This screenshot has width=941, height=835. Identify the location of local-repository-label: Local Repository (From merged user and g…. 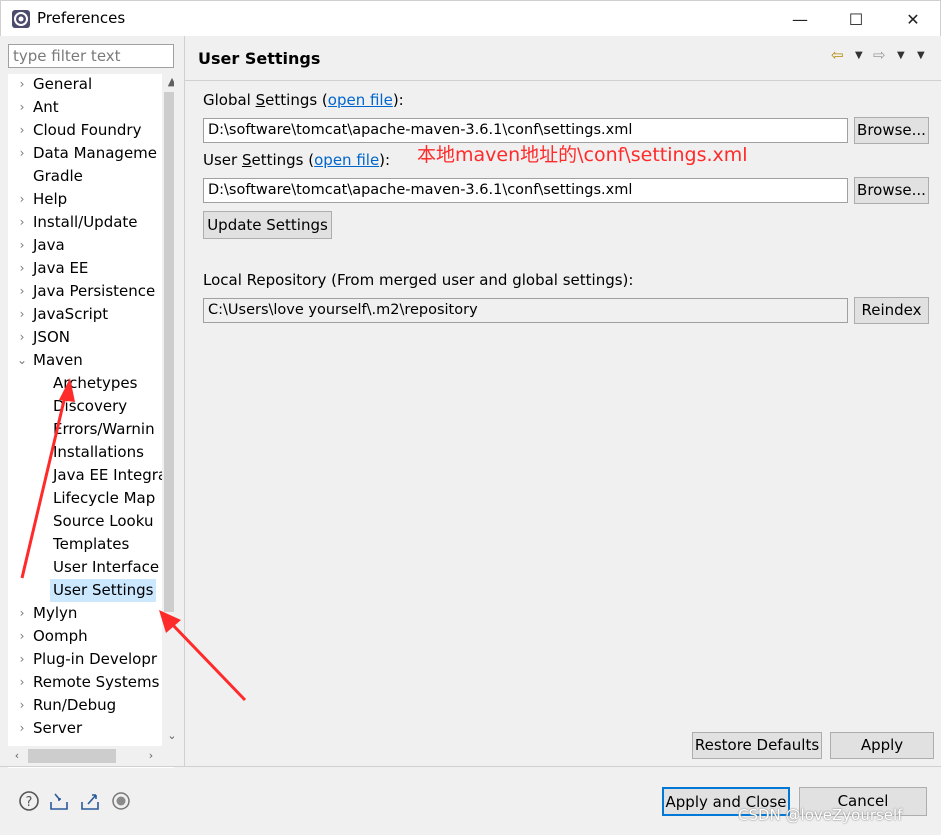
(418, 280).